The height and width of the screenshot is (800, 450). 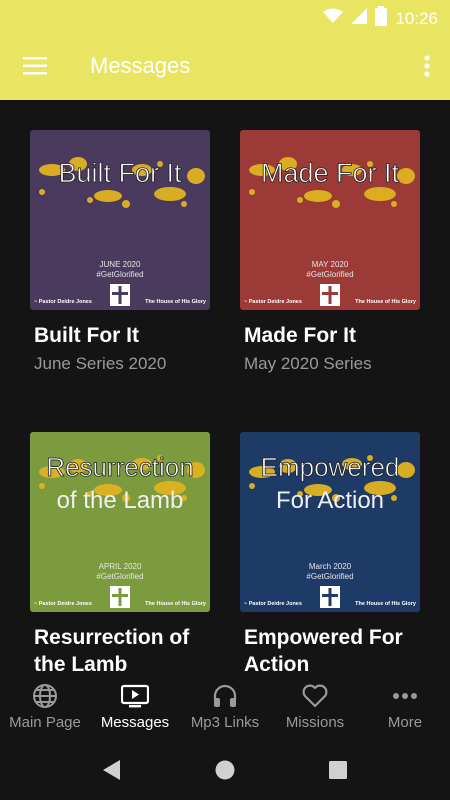 I want to click on back-icon, so click(x=112, y=770).